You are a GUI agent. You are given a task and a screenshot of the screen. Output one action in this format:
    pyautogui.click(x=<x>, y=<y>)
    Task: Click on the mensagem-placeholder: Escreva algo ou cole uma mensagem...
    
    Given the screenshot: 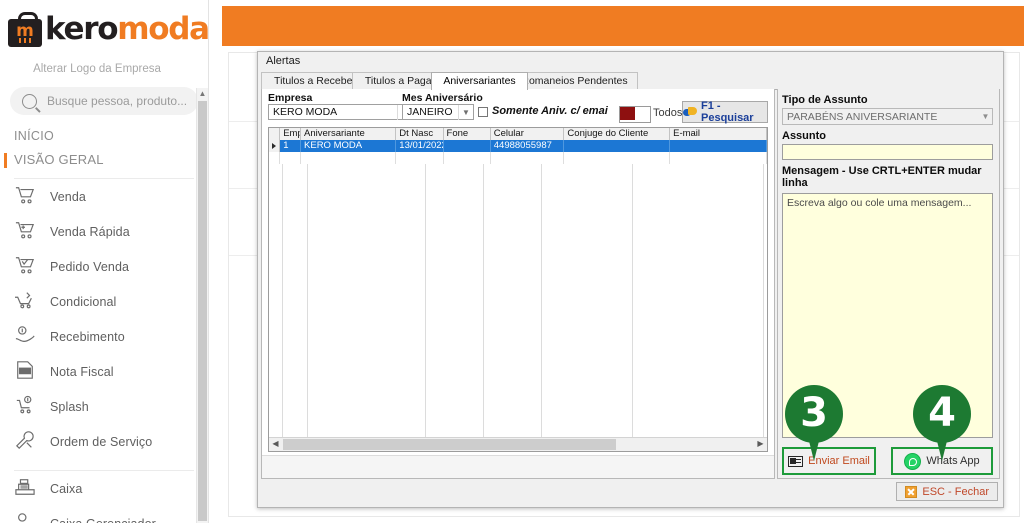 What is the action you would take?
    pyautogui.click(x=879, y=203)
    